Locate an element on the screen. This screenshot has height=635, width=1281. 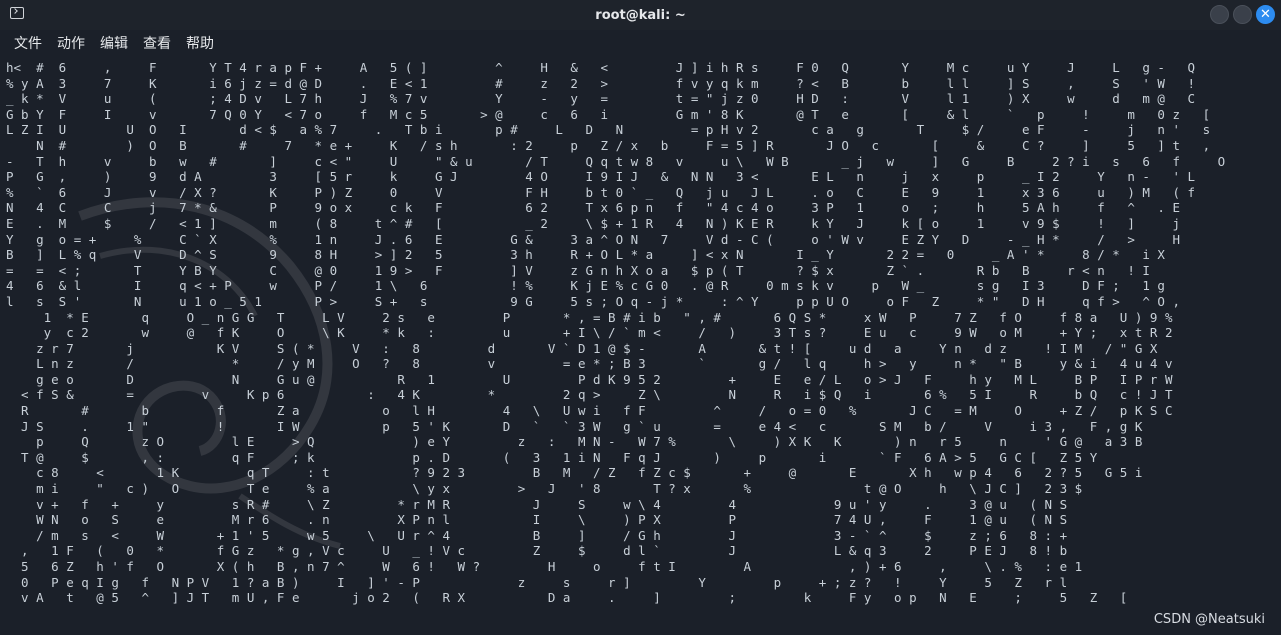
window-controls: ✕ is located at coordinates (1242, 14).